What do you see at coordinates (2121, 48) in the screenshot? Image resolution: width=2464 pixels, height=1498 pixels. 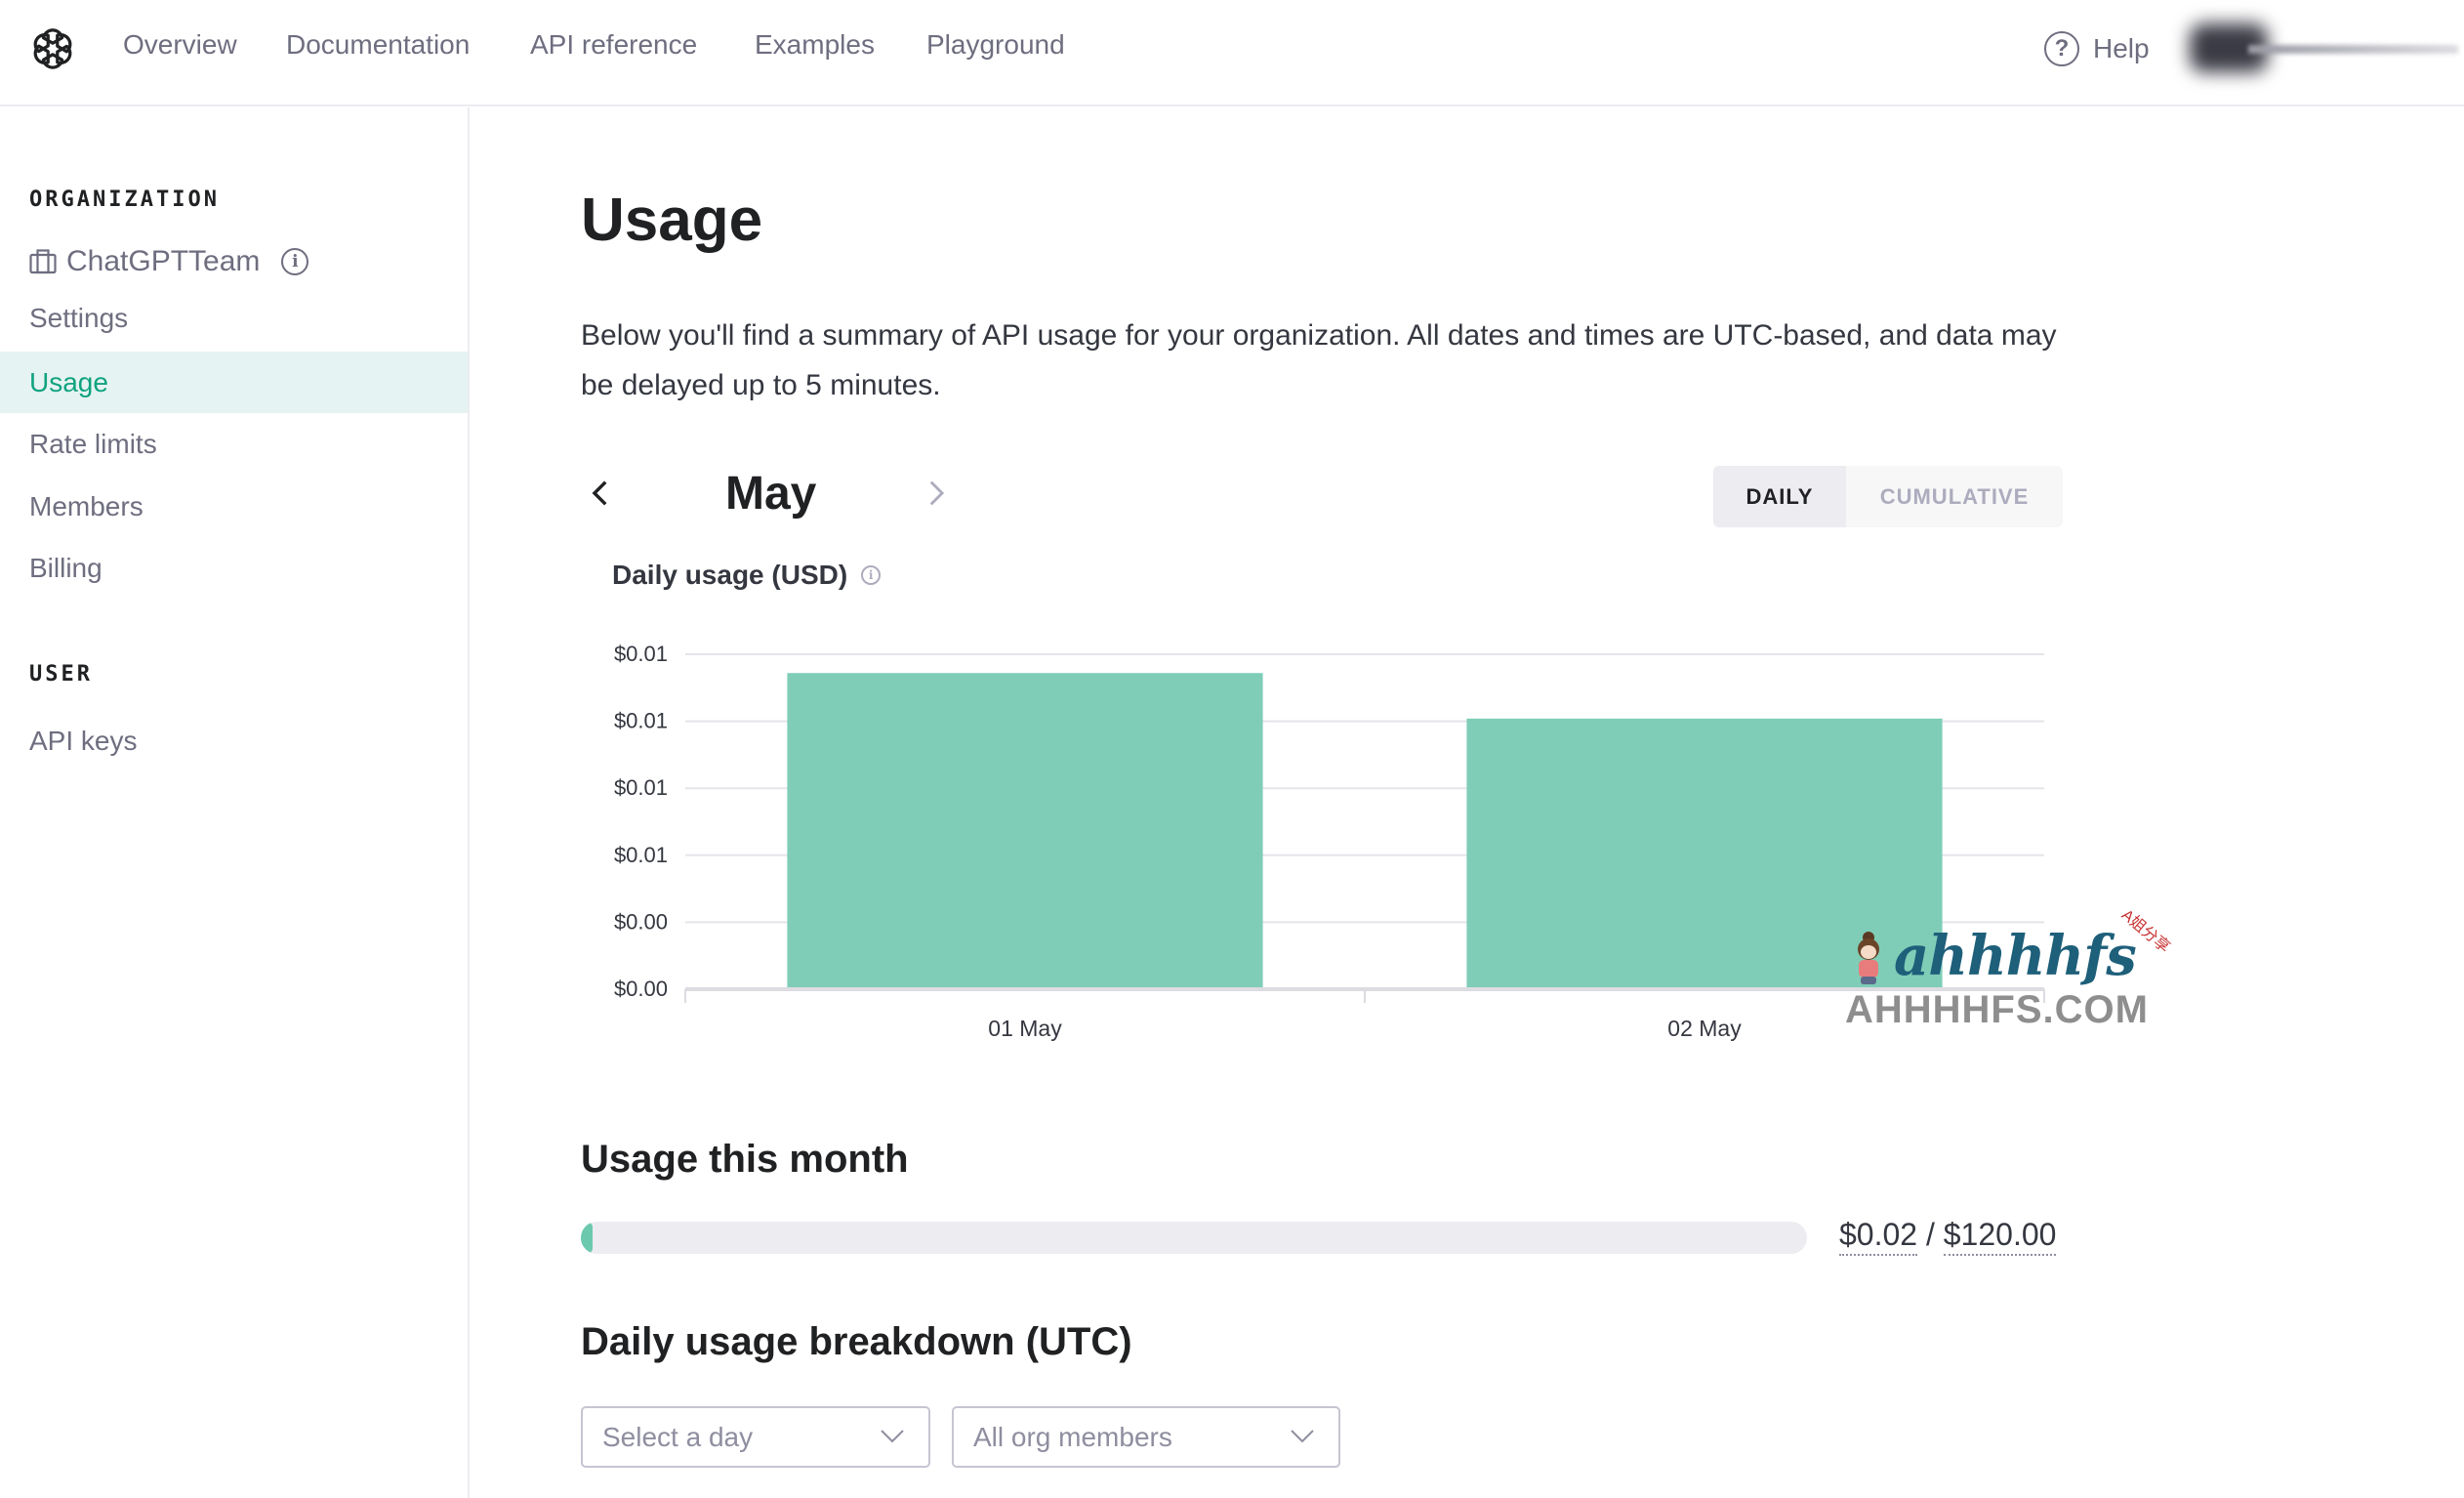 I see `help-label: Help` at bounding box center [2121, 48].